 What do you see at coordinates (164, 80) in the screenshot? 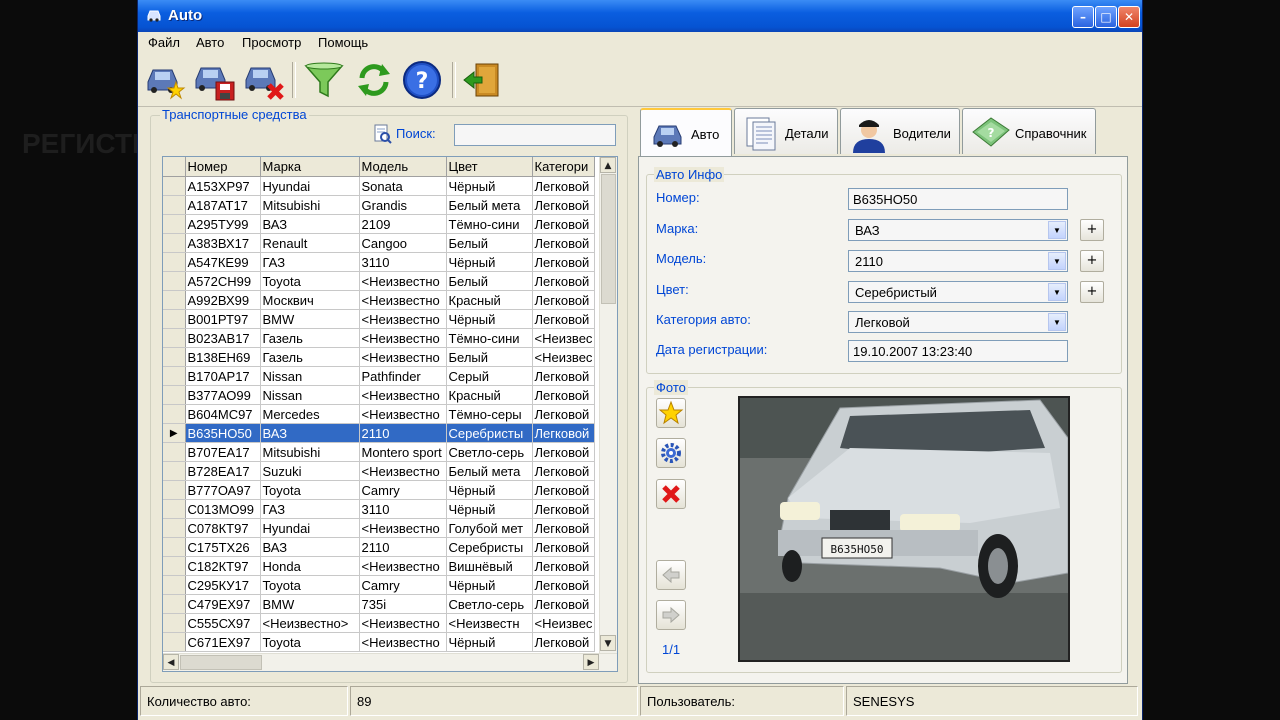
I see `add-car-icon` at bounding box center [164, 80].